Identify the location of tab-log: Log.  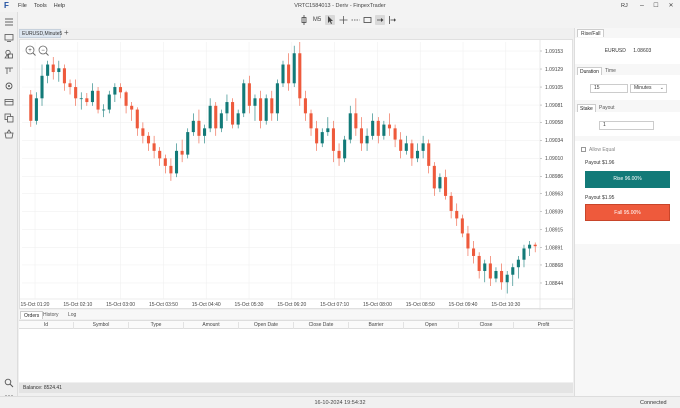
(72, 315).